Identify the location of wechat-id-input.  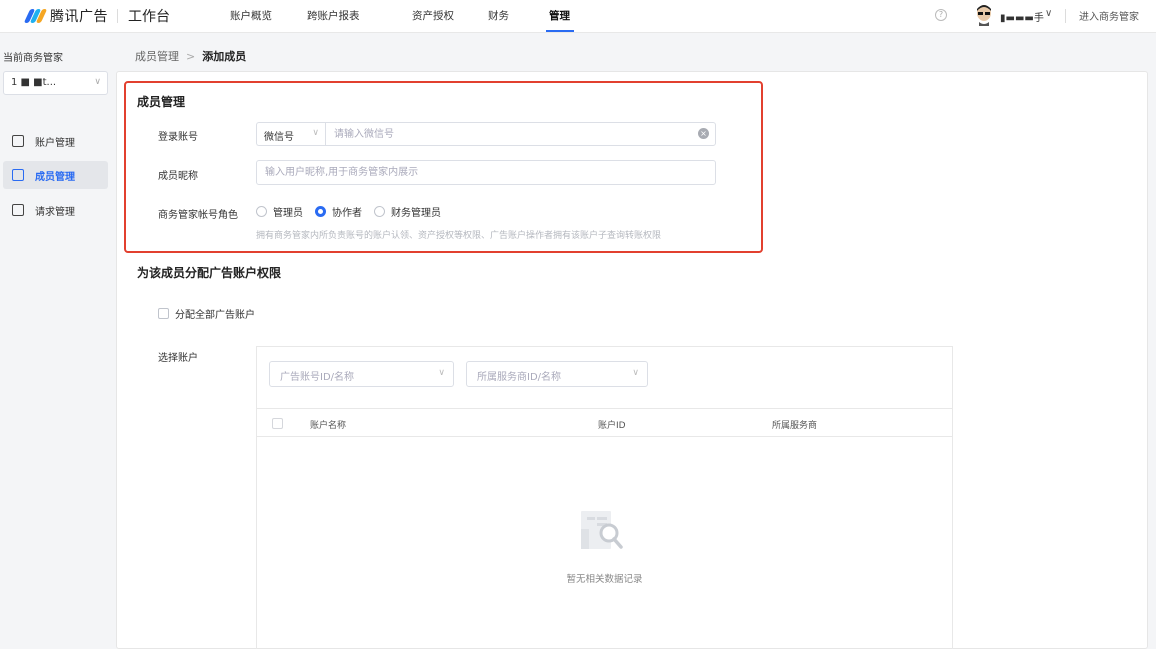
(520, 134).